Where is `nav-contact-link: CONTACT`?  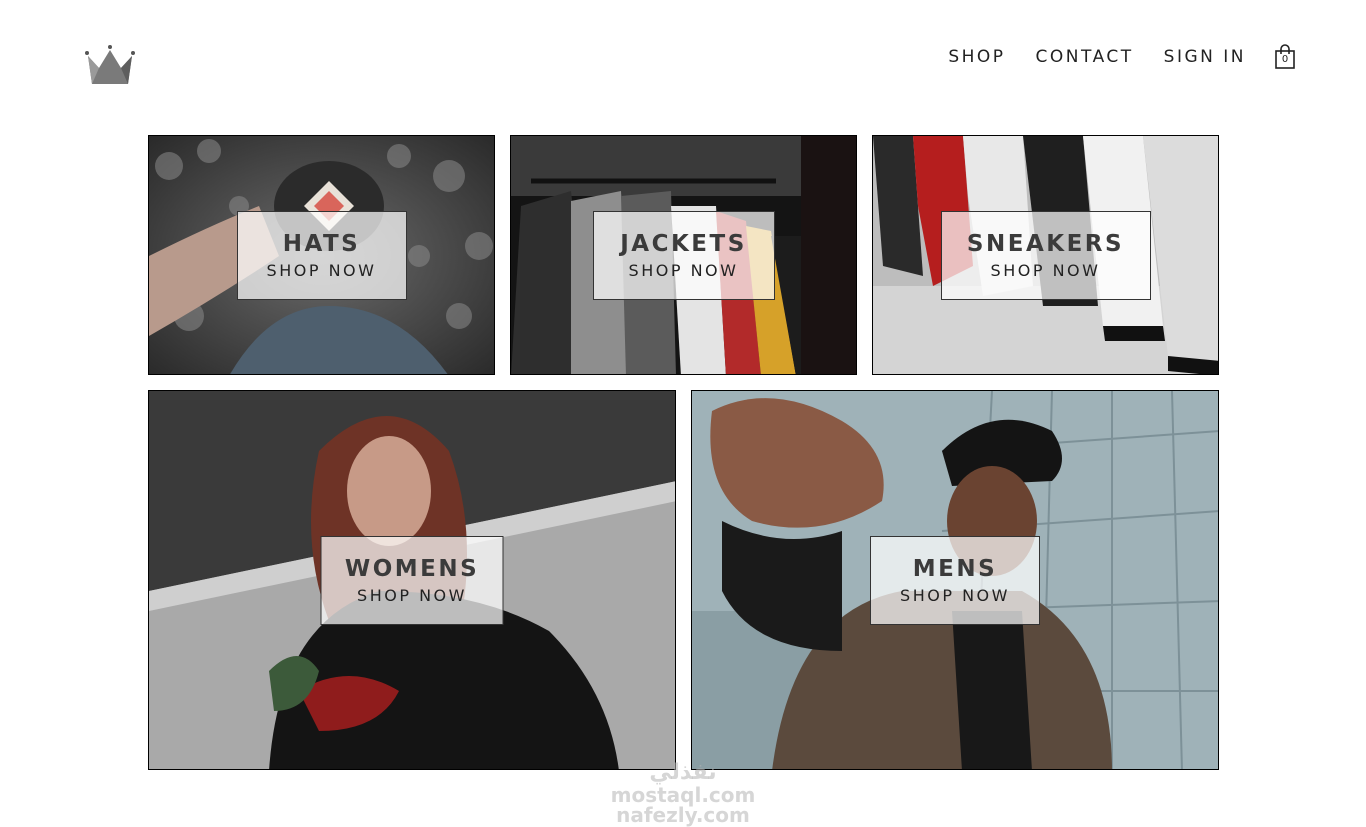 nav-contact-link: CONTACT is located at coordinates (1085, 57).